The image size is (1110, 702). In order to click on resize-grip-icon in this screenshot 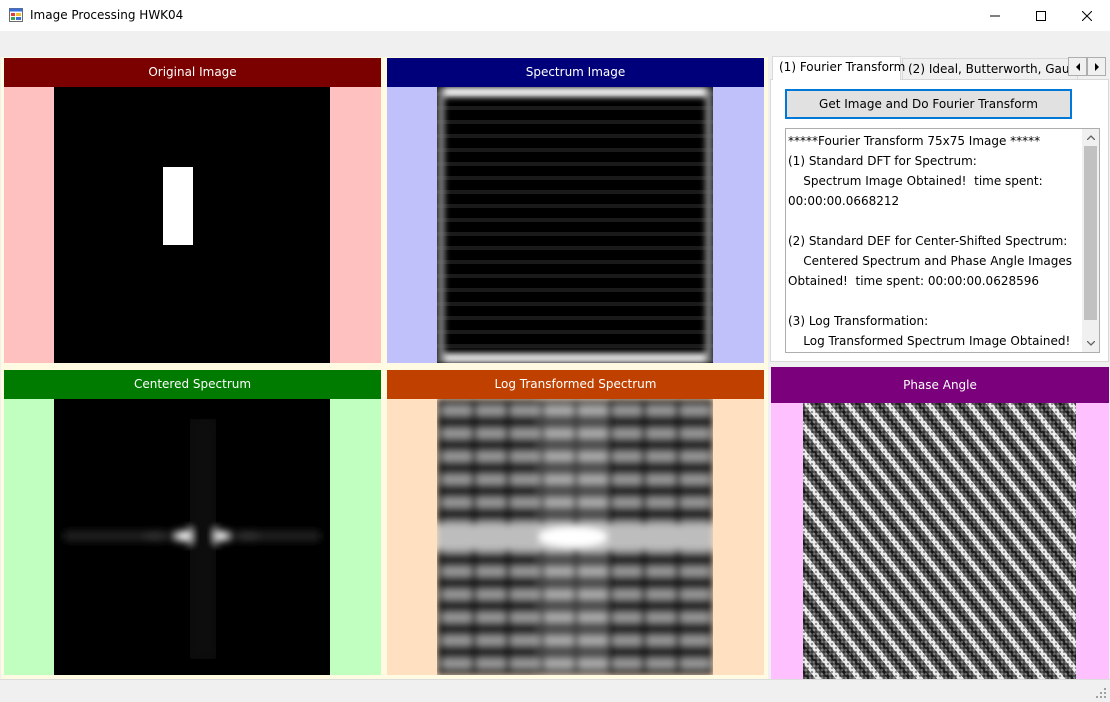, I will do `click(1101, 693)`.